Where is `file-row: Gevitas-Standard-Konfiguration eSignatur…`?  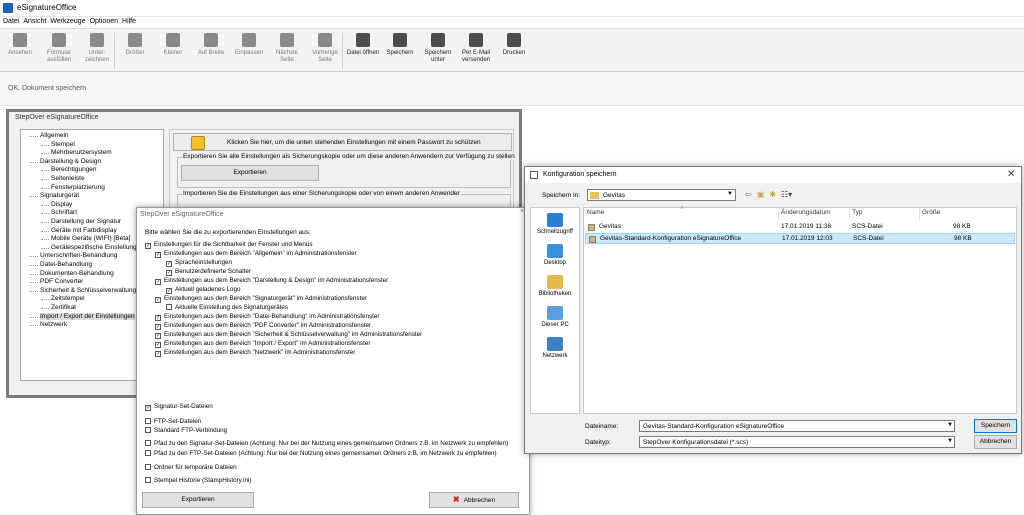
file-row: Gevitas-Standard-Konfiguration eSignatur… is located at coordinates (800, 238).